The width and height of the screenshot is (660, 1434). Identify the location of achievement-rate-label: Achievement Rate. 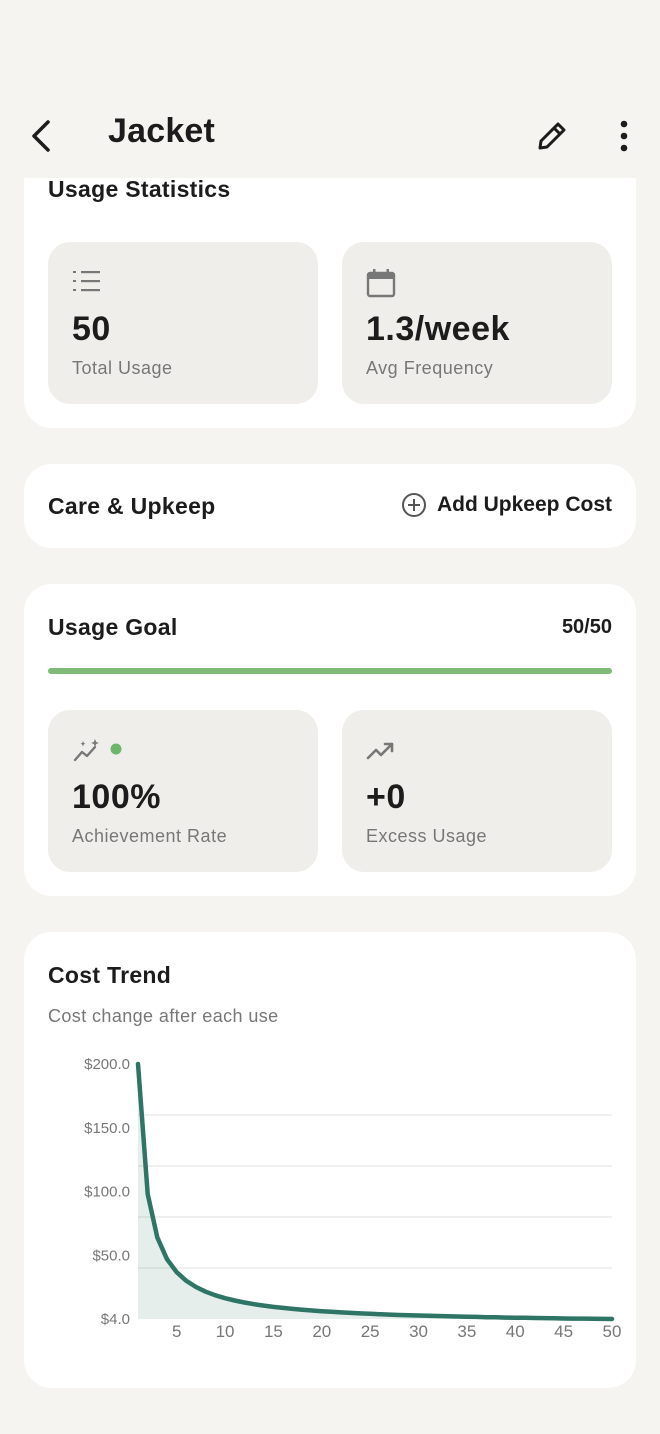
(150, 836).